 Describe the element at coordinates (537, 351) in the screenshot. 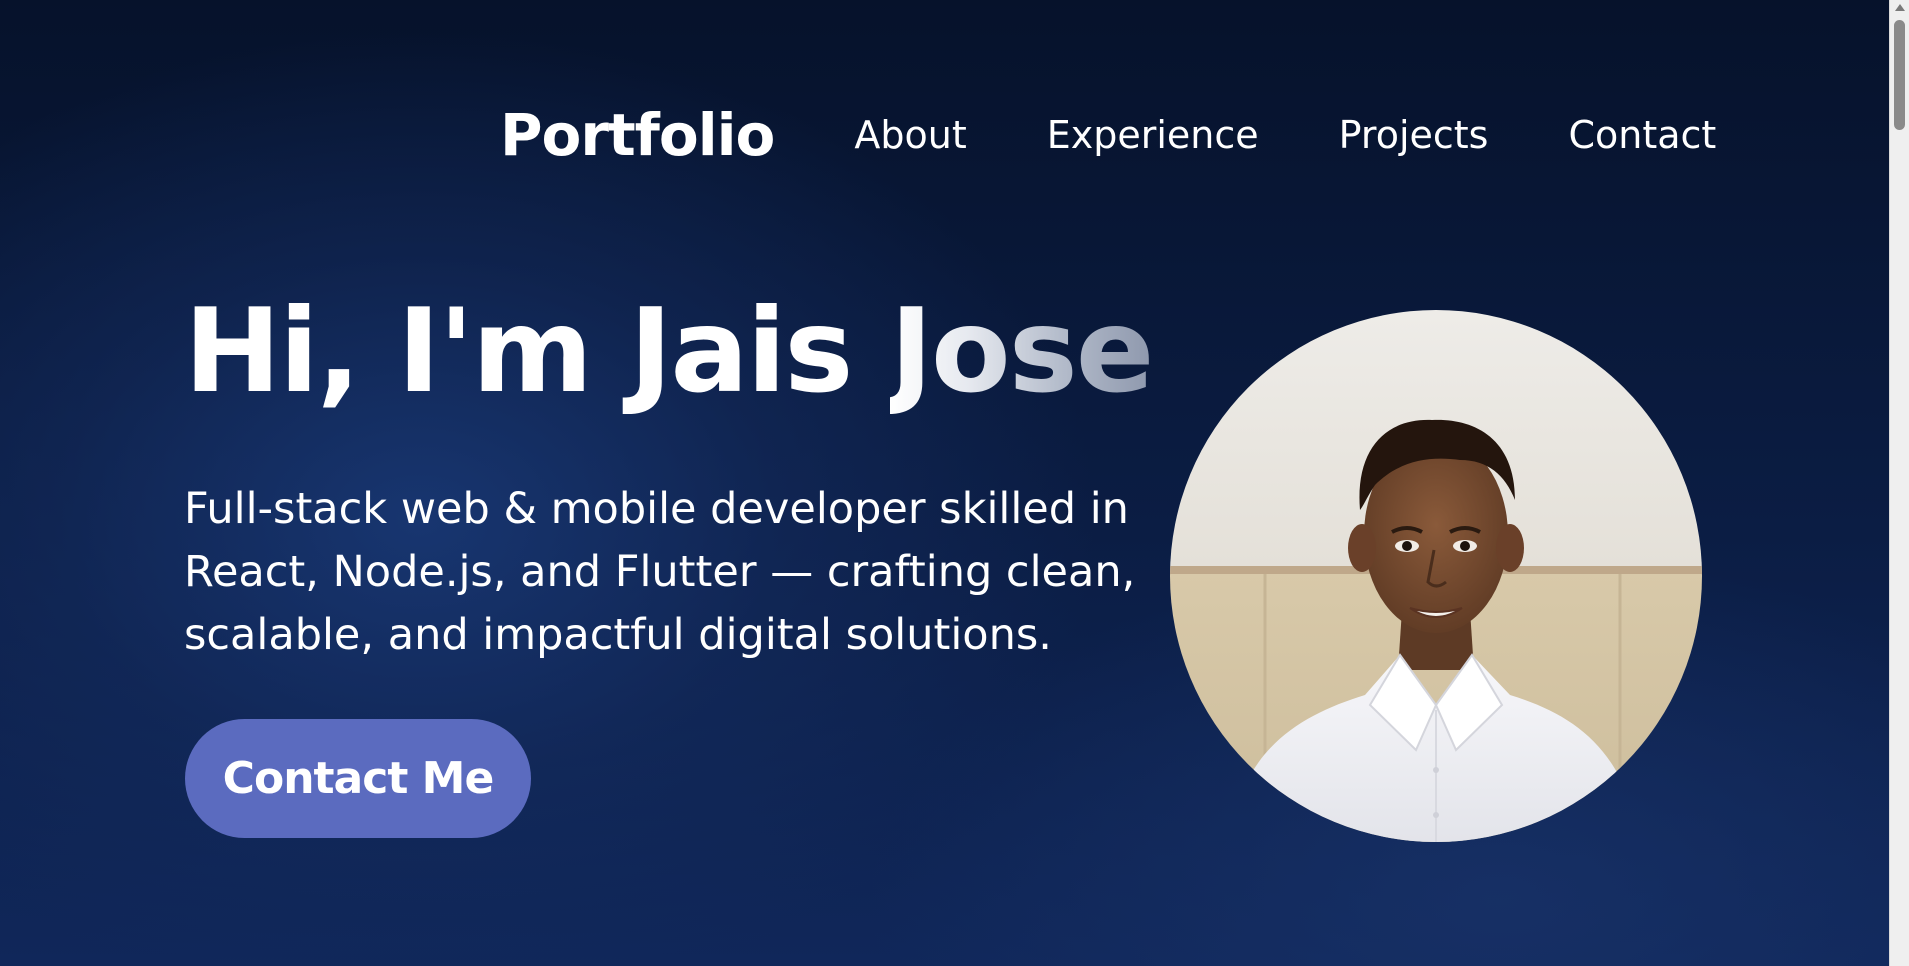

I see `hero-title-plain: Hi, I'm Jais` at that location.